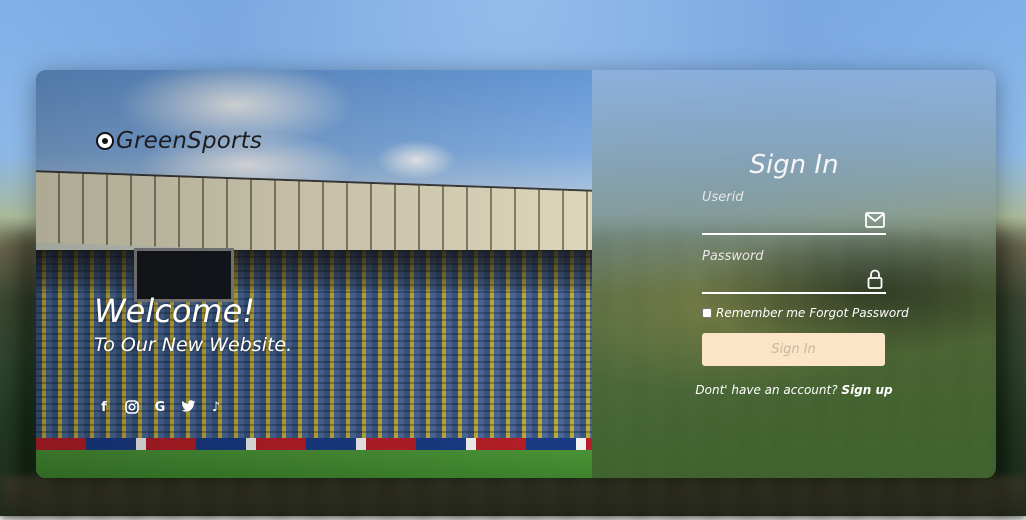  What do you see at coordinates (779, 220) in the screenshot?
I see `userid-input` at bounding box center [779, 220].